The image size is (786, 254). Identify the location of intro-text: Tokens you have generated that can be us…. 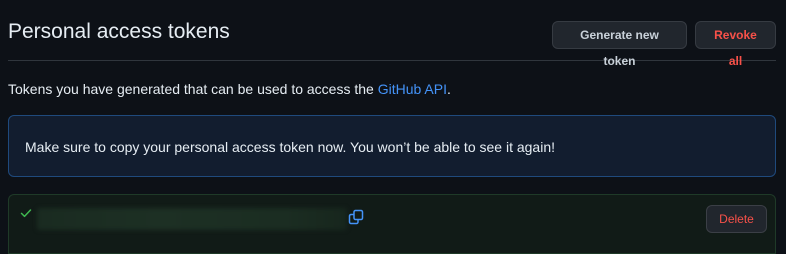
(229, 89).